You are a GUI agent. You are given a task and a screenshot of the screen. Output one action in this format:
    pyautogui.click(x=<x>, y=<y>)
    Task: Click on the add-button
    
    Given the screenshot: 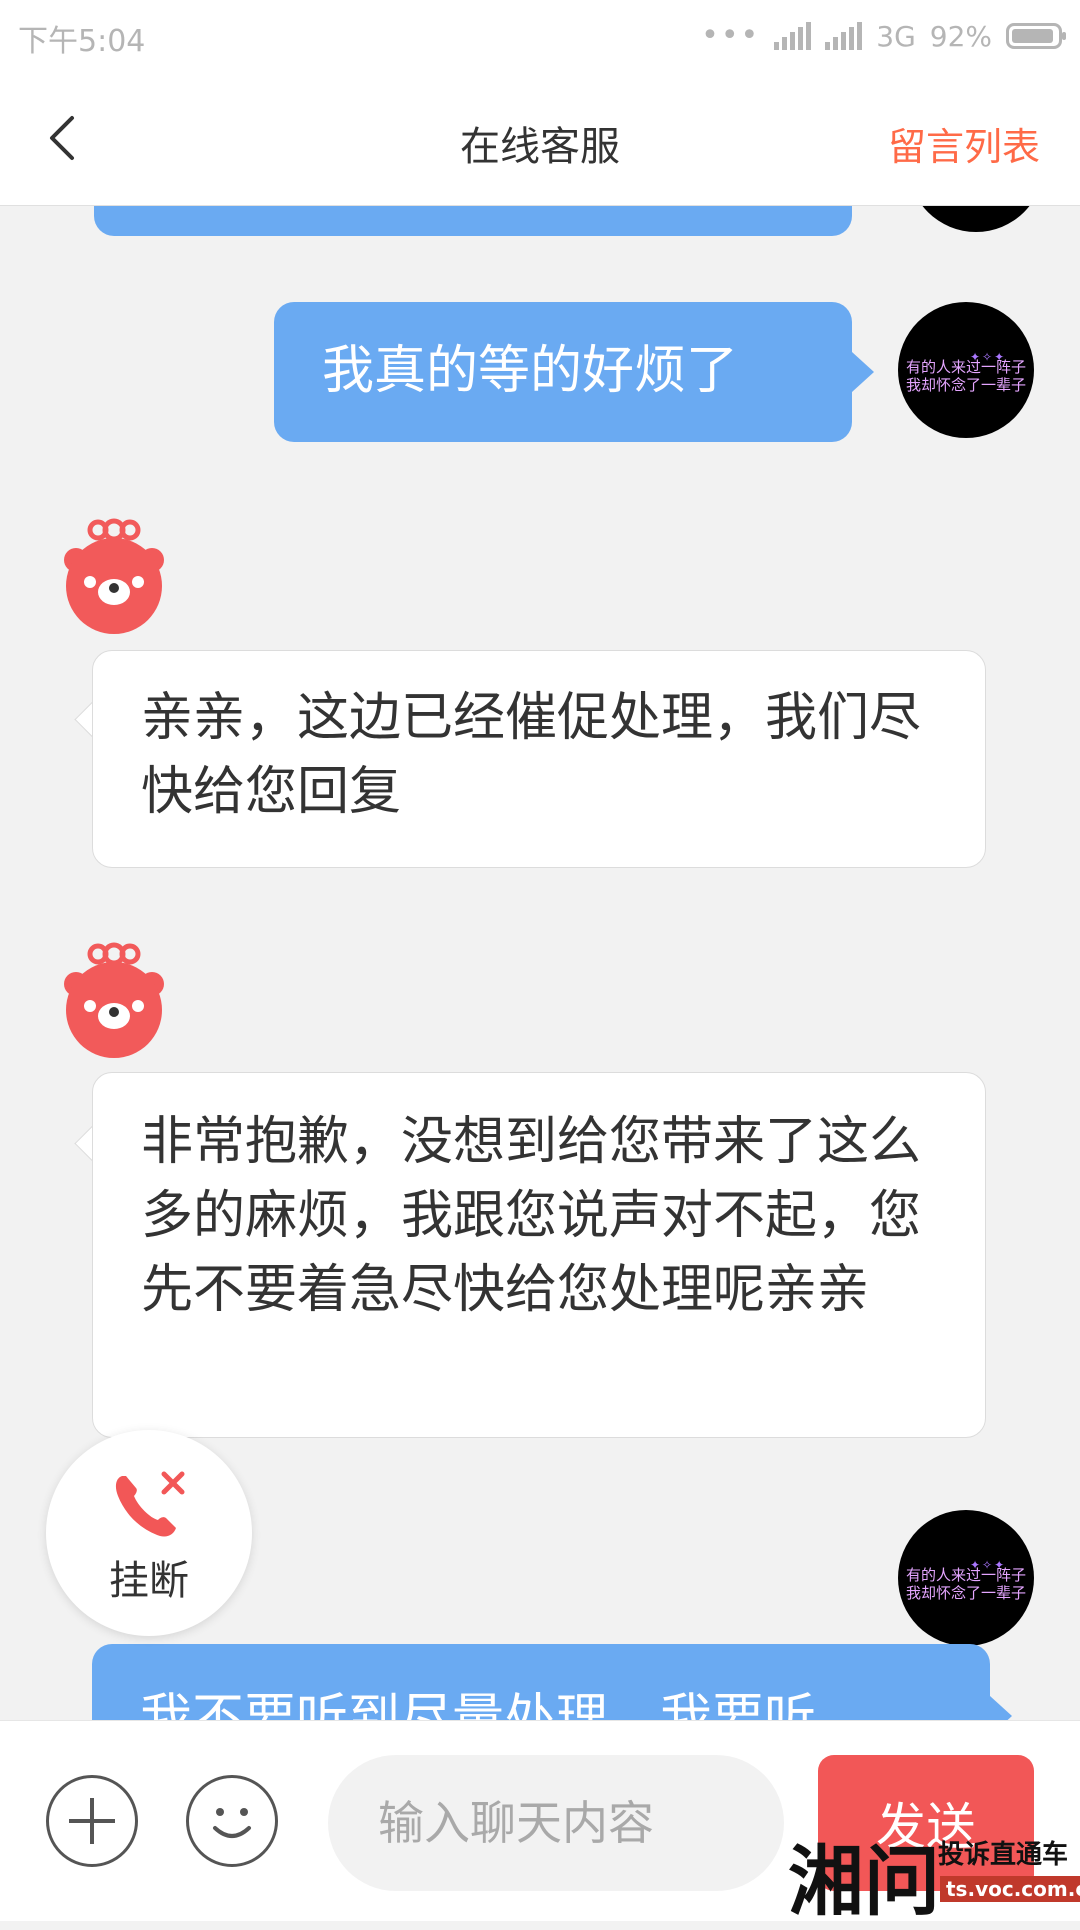 What is the action you would take?
    pyautogui.click(x=92, y=1821)
    